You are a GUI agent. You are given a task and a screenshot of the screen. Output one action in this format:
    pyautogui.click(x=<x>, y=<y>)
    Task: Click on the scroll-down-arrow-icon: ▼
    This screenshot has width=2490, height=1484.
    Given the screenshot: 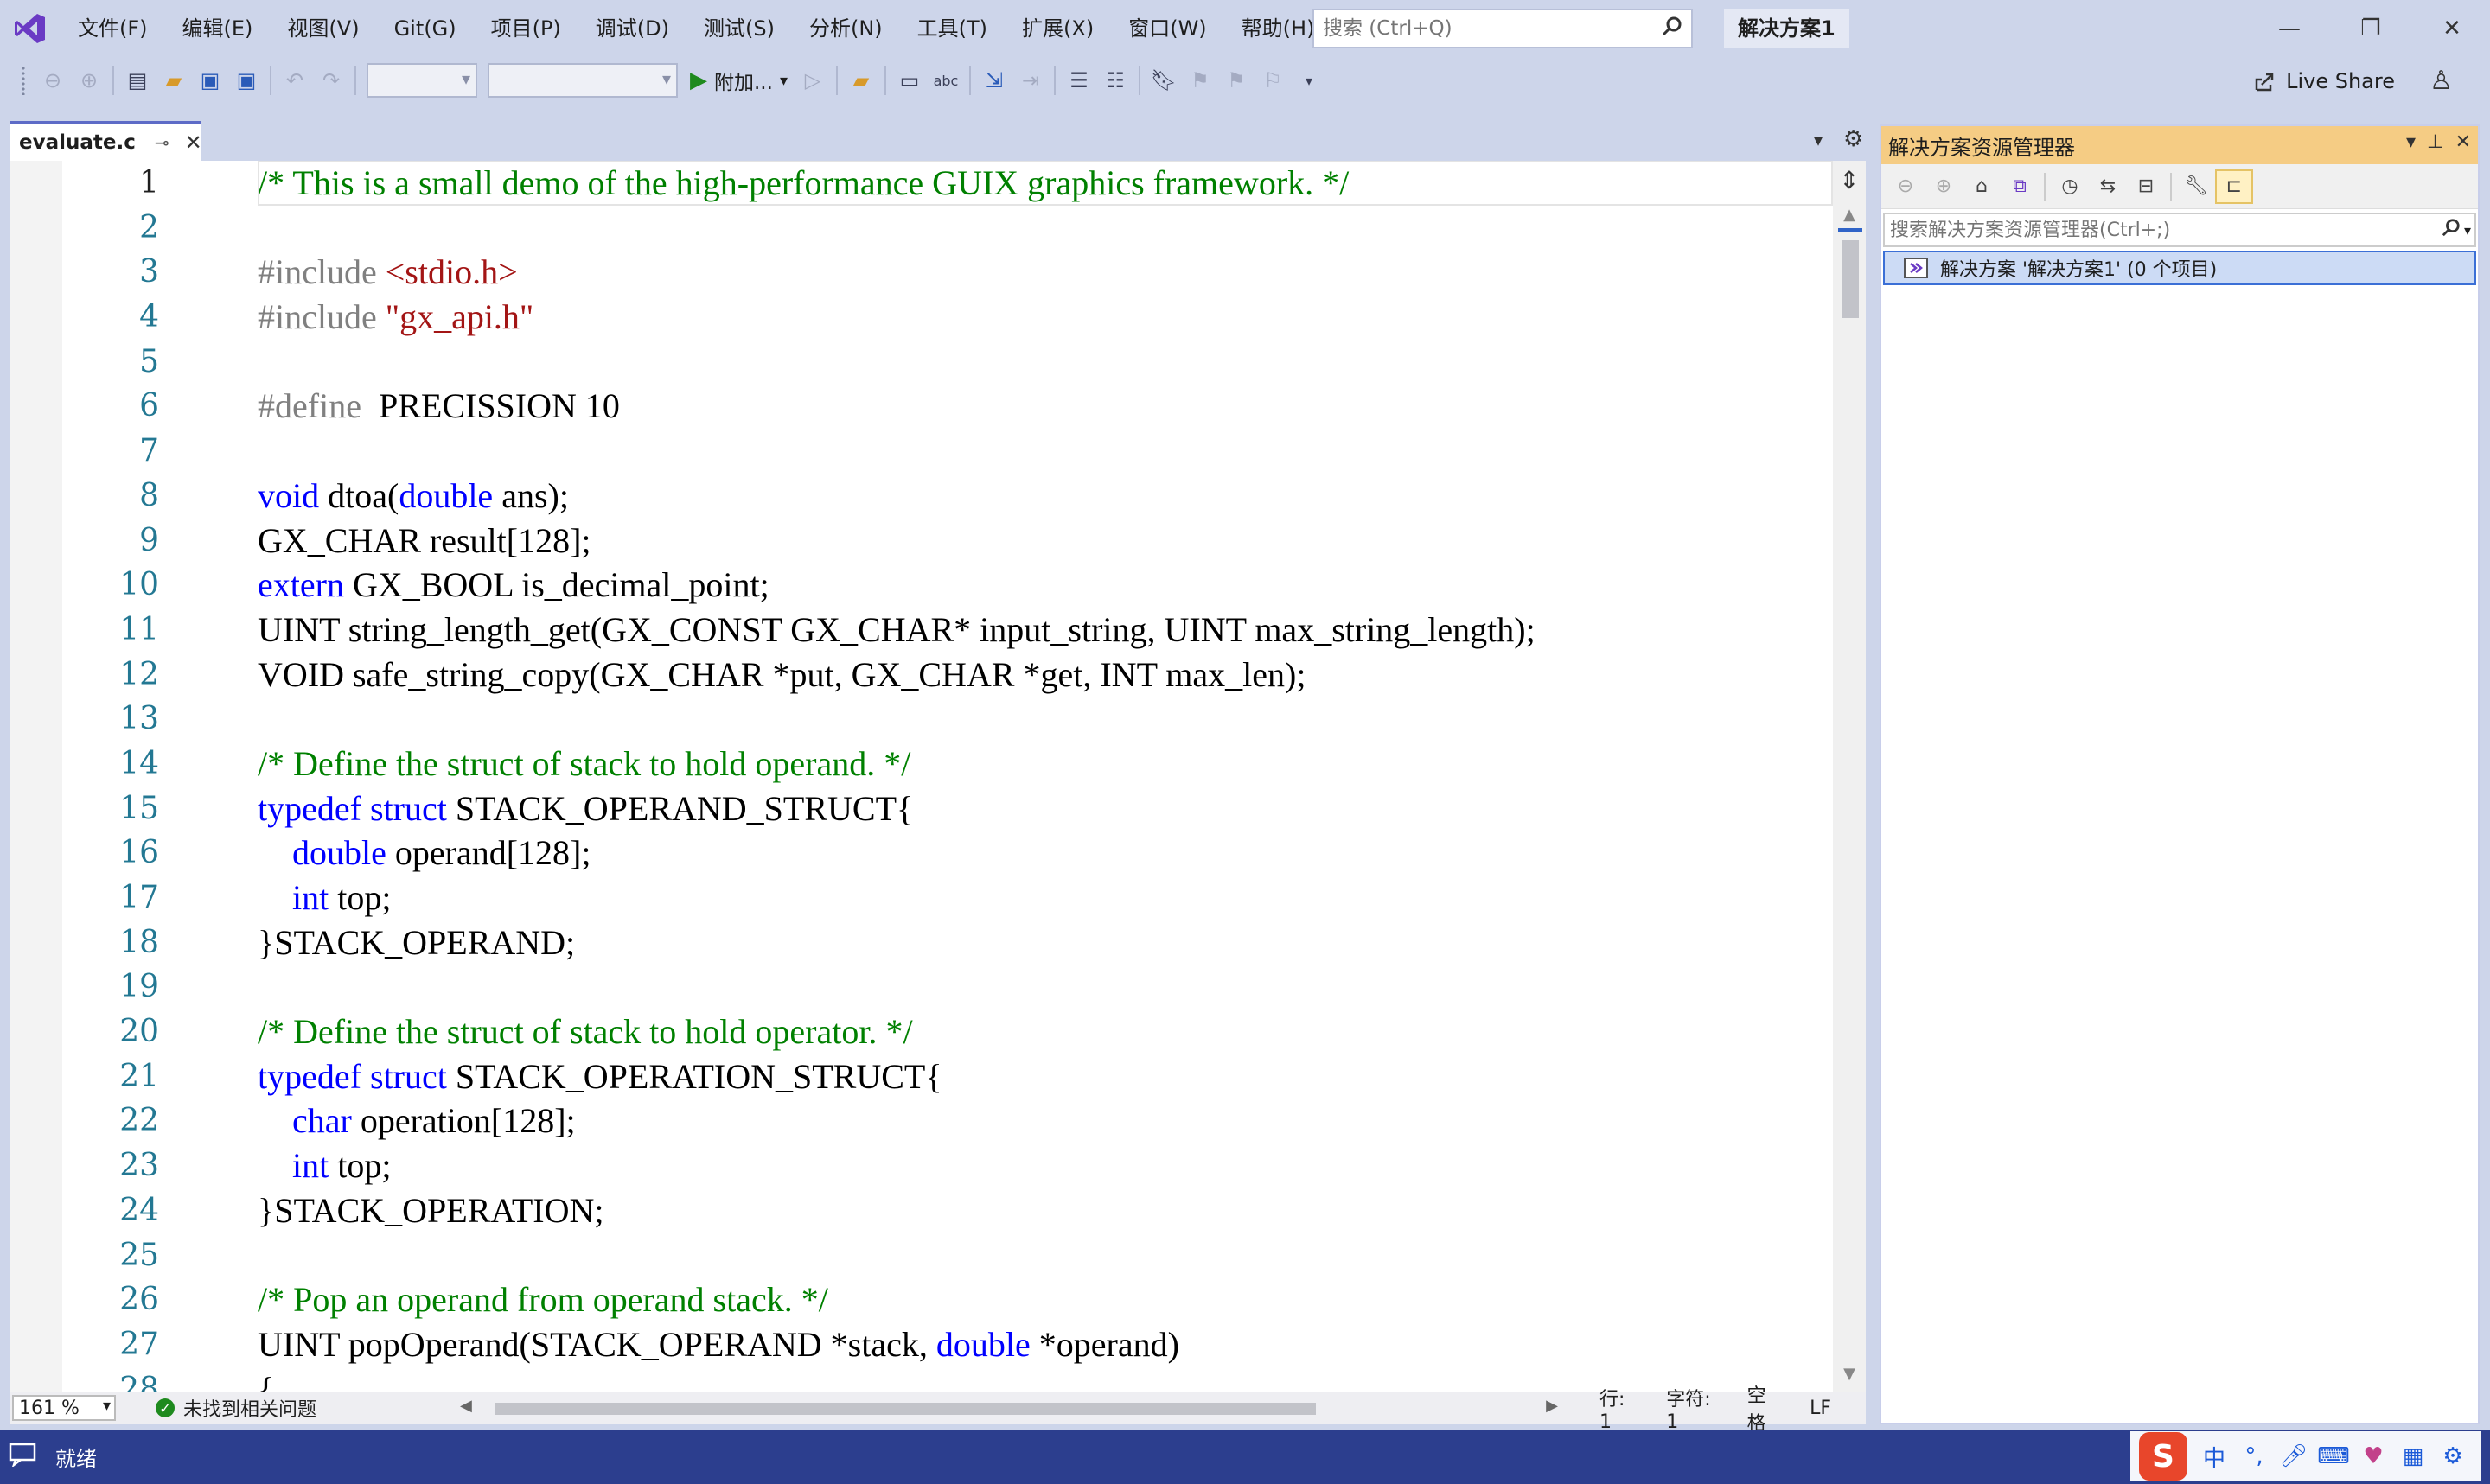 What is the action you would take?
    pyautogui.click(x=1850, y=1374)
    